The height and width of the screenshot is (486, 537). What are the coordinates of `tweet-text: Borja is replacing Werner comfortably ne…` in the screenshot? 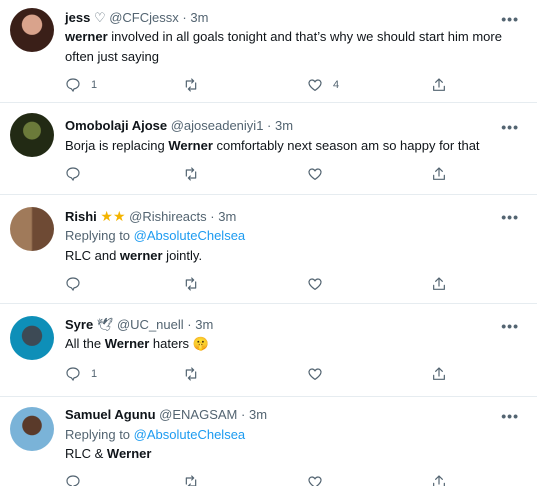 It's located at (272, 145).